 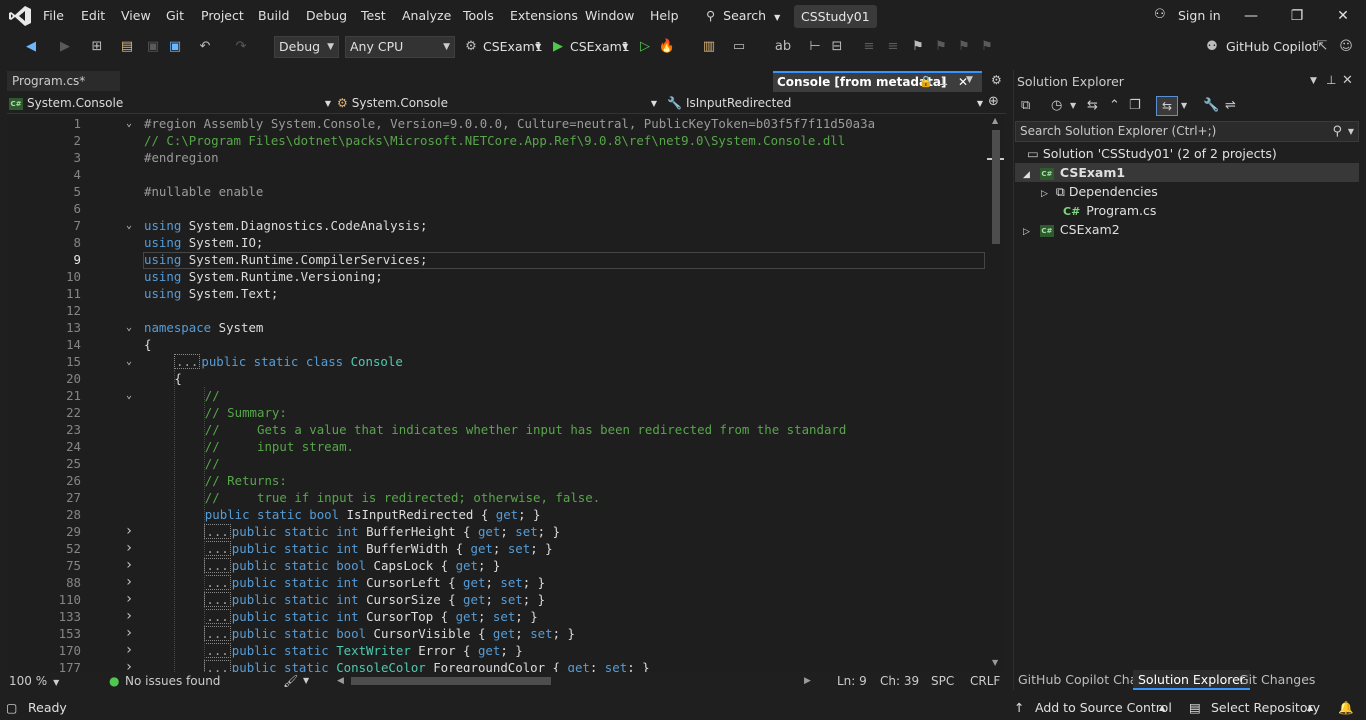 What do you see at coordinates (1343, 16) in the screenshot?
I see `close-window-icon: ✕` at bounding box center [1343, 16].